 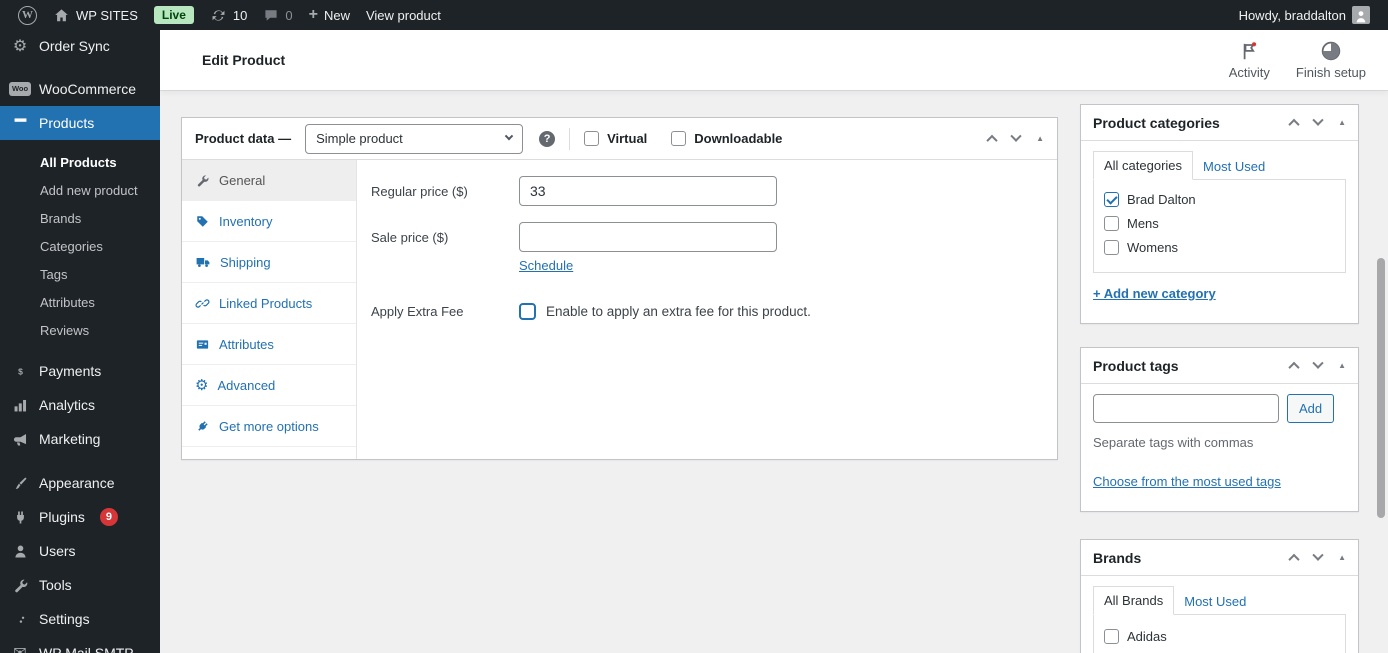 I want to click on tab-general-label: General, so click(x=242, y=180).